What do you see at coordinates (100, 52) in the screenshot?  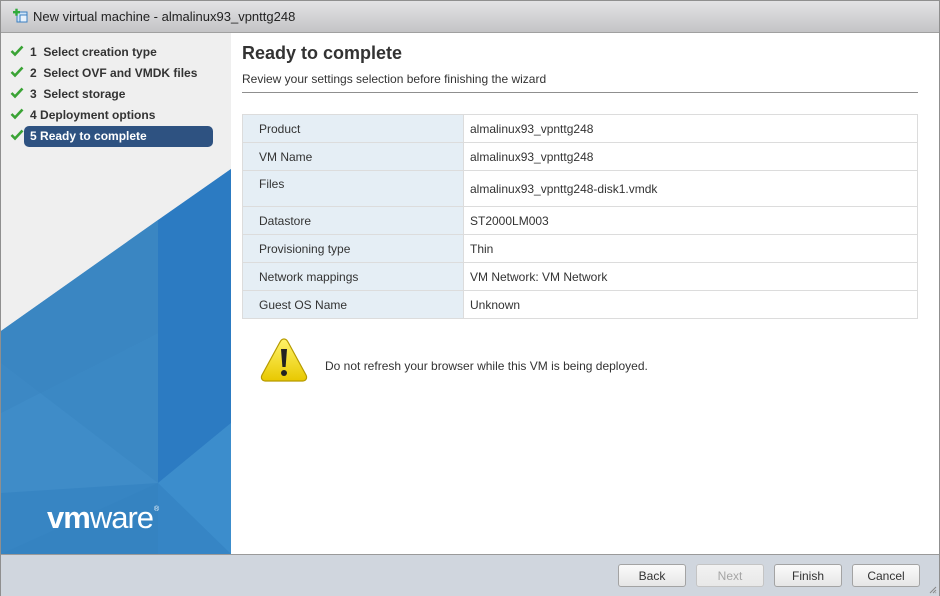 I see `step-label: Select creation type` at bounding box center [100, 52].